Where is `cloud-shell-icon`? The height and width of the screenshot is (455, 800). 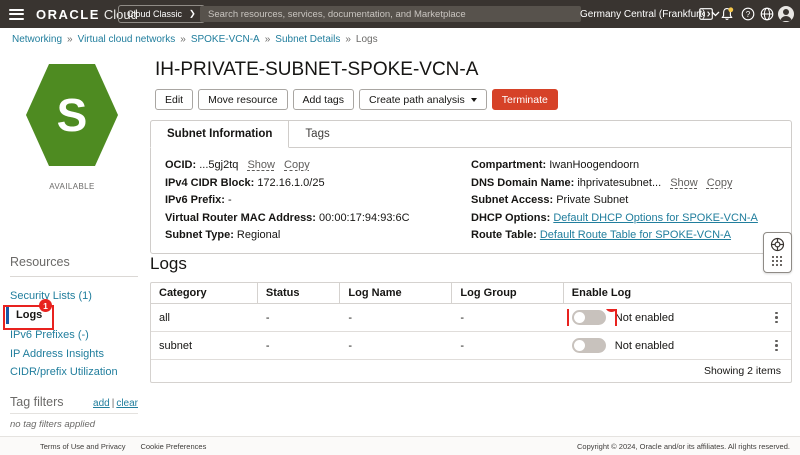
cloud-shell-icon is located at coordinates (706, 14).